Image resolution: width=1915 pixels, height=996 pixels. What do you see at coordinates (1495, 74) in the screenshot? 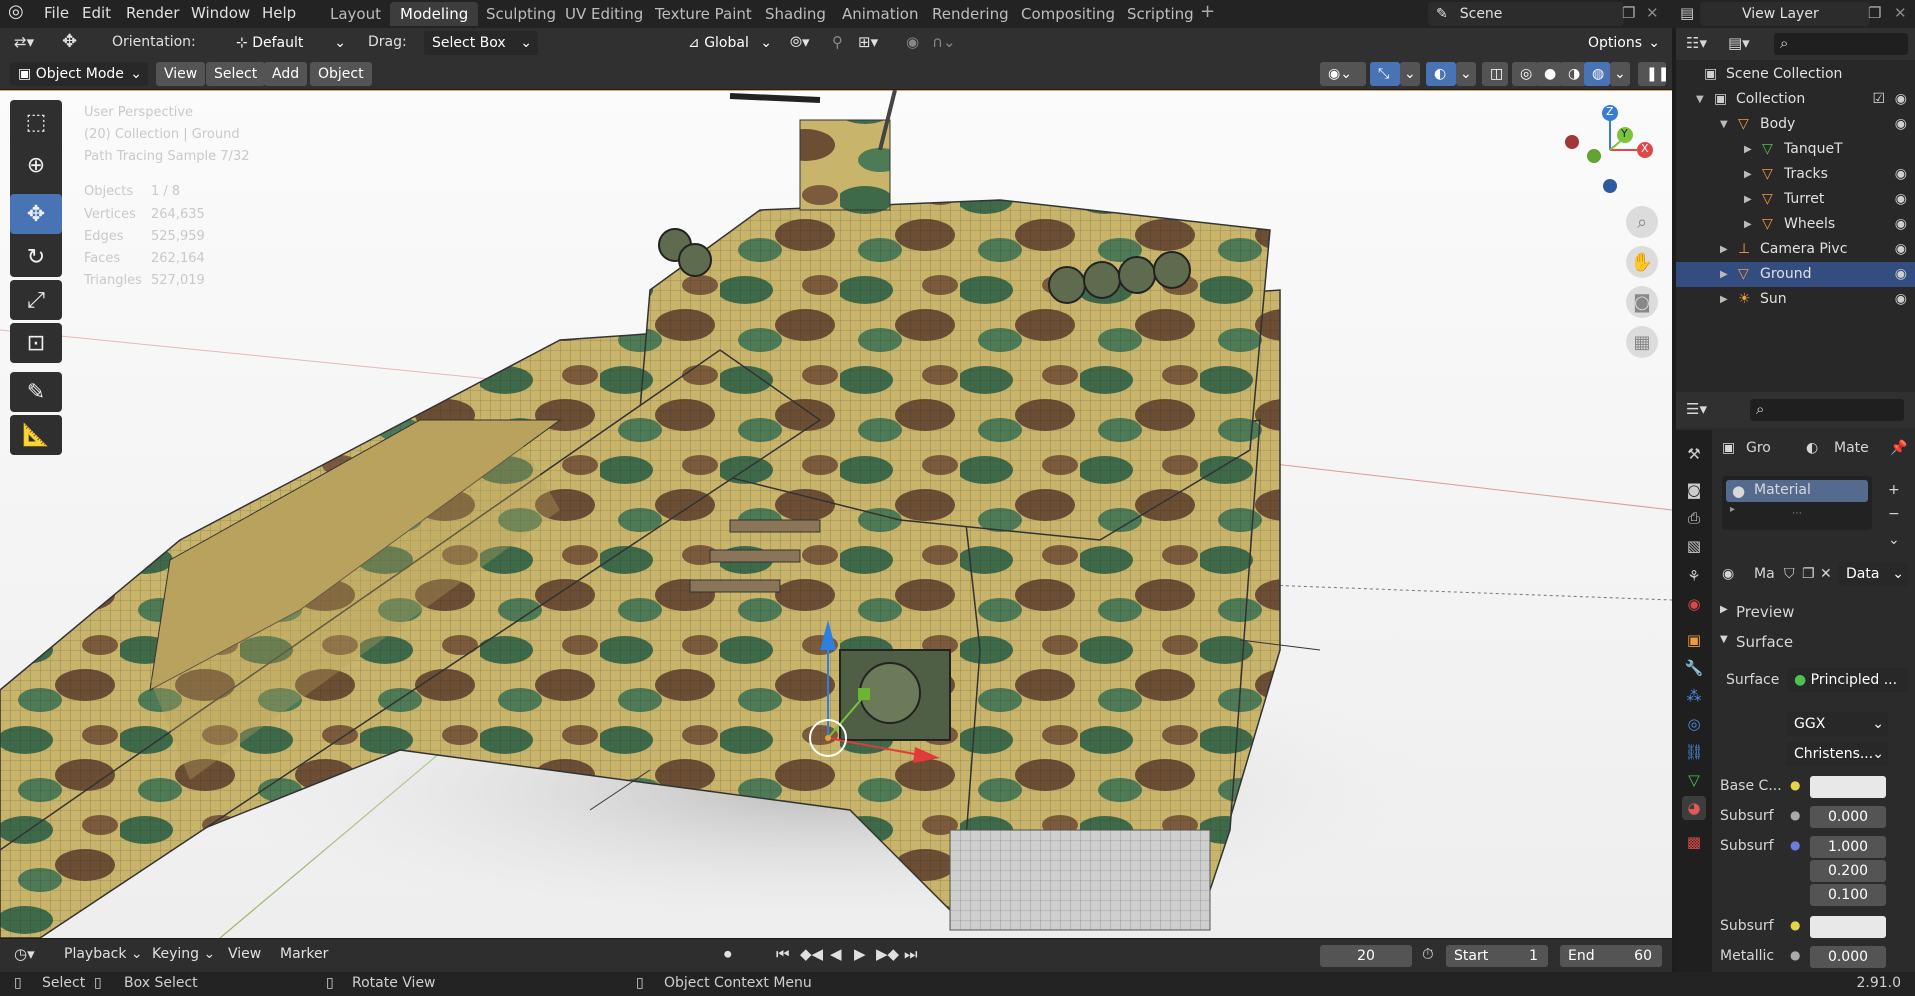
I see `xray-toggle: ◫` at bounding box center [1495, 74].